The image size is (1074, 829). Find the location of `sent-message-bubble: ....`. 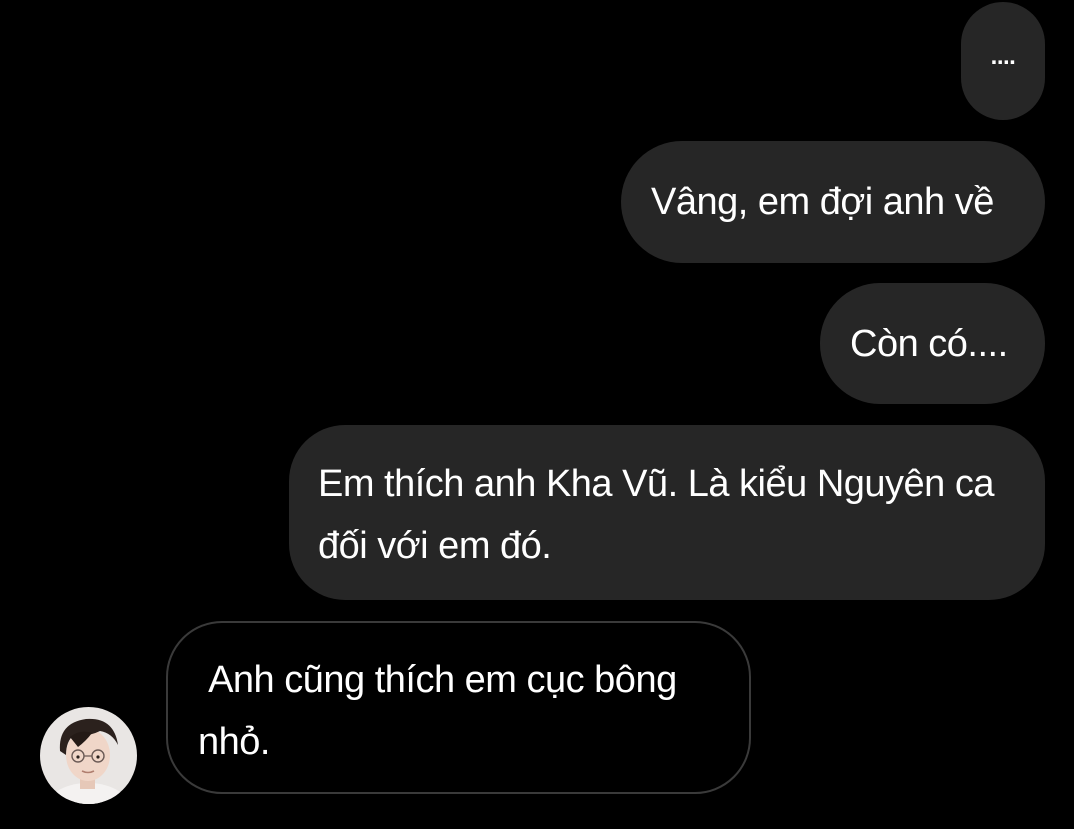

sent-message-bubble: .... is located at coordinates (1003, 61).